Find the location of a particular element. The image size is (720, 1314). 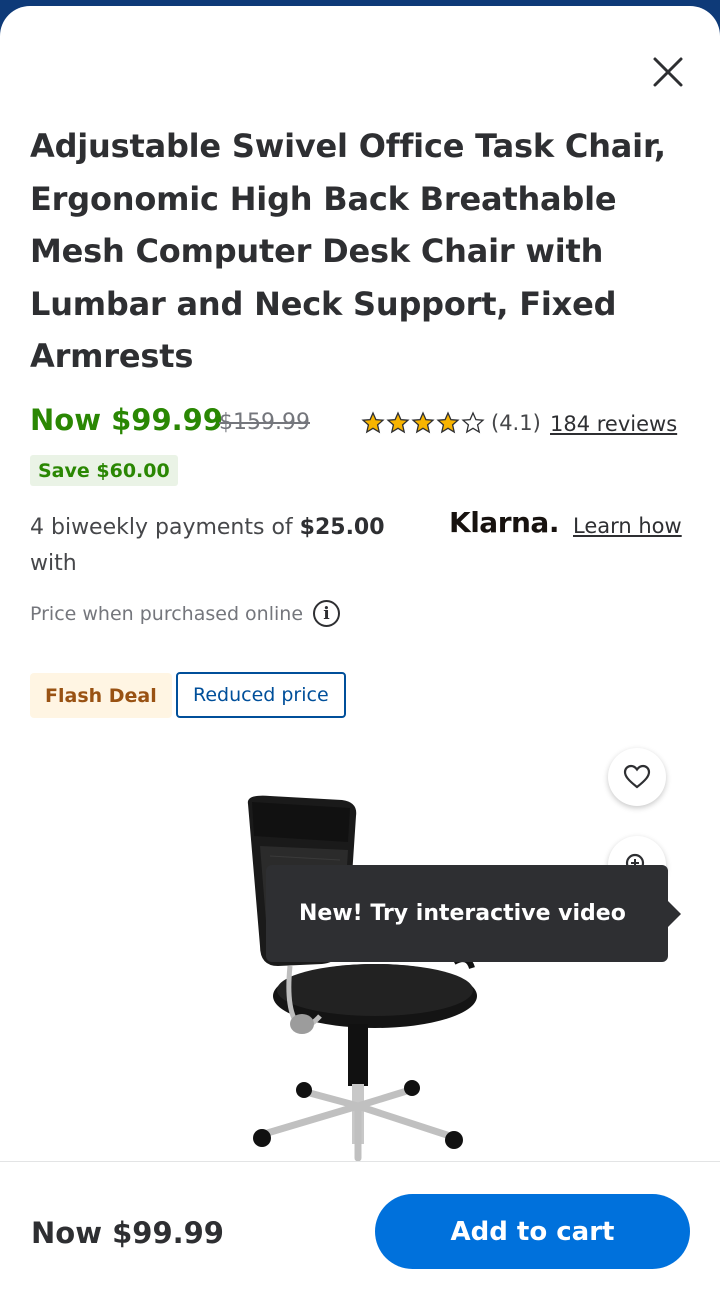

bottom-price: Now $99.99 is located at coordinates (127, 1233).